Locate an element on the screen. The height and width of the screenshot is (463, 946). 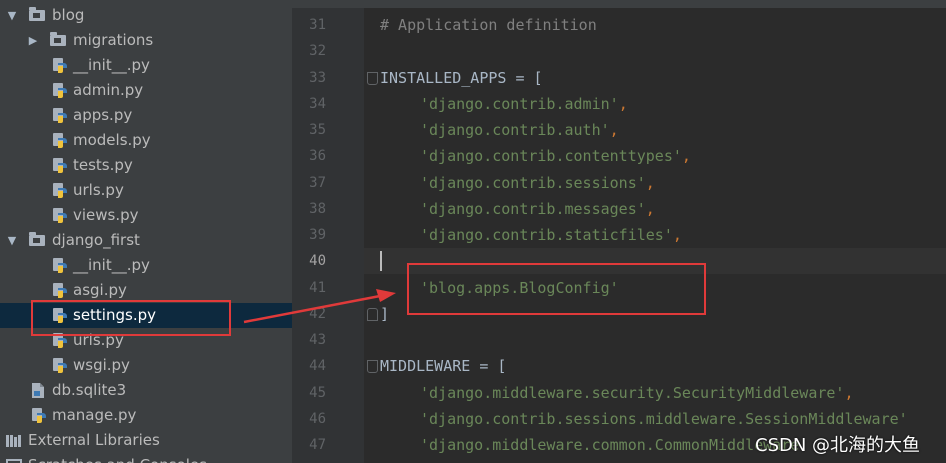
annotation-arrow is located at coordinates (319, 306).